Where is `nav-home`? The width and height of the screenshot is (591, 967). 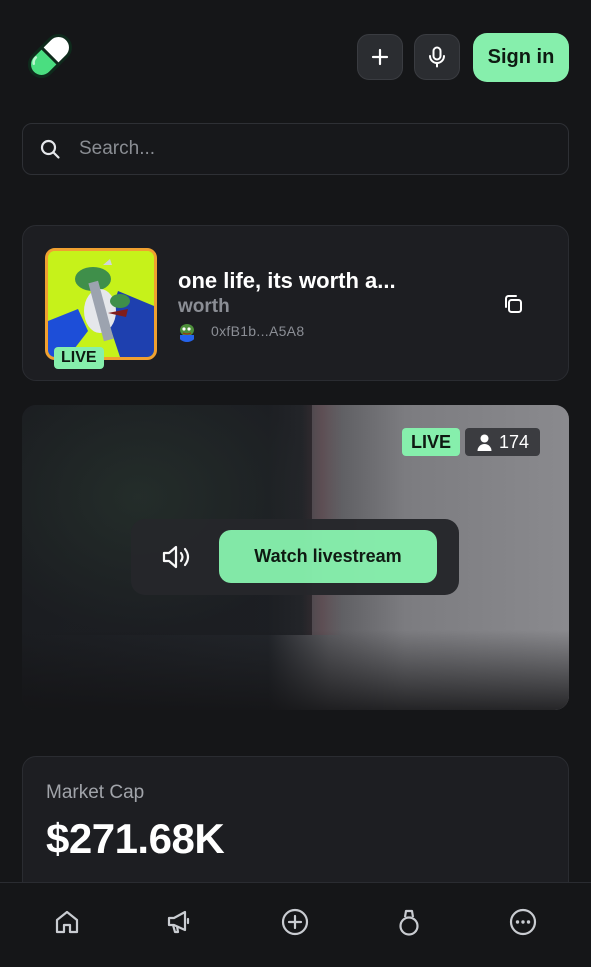
nav-home is located at coordinates (67, 922).